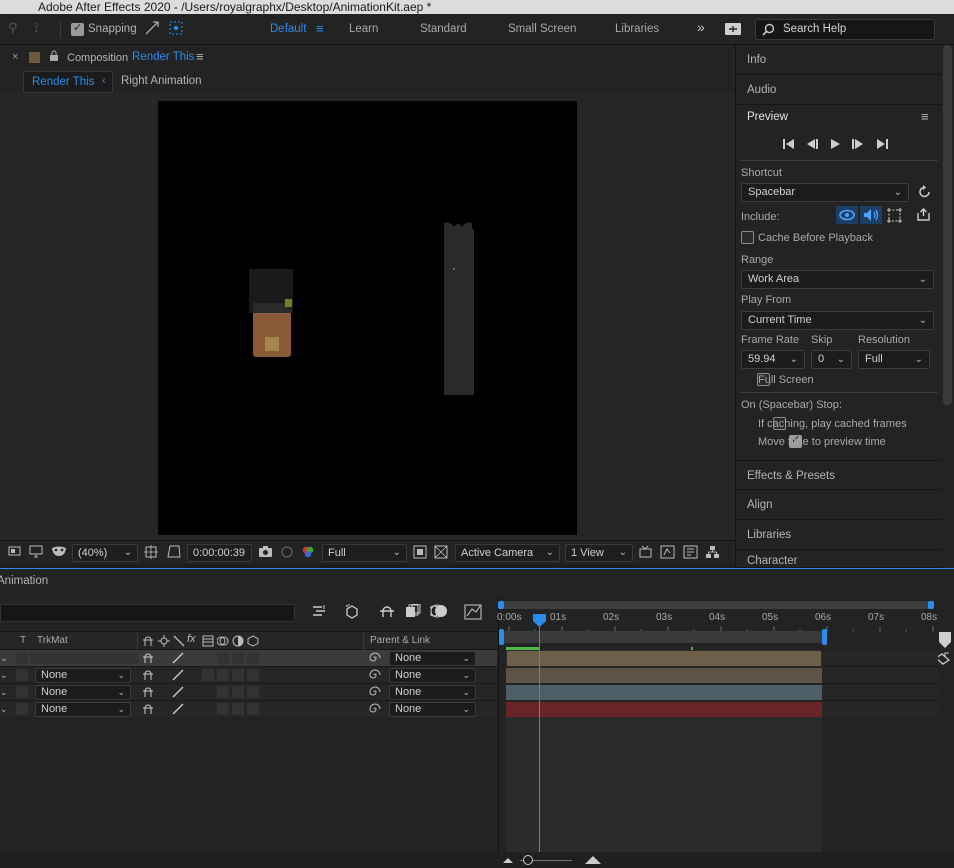 The height and width of the screenshot is (868, 954). I want to click on work-area-bar, so click(663, 637).